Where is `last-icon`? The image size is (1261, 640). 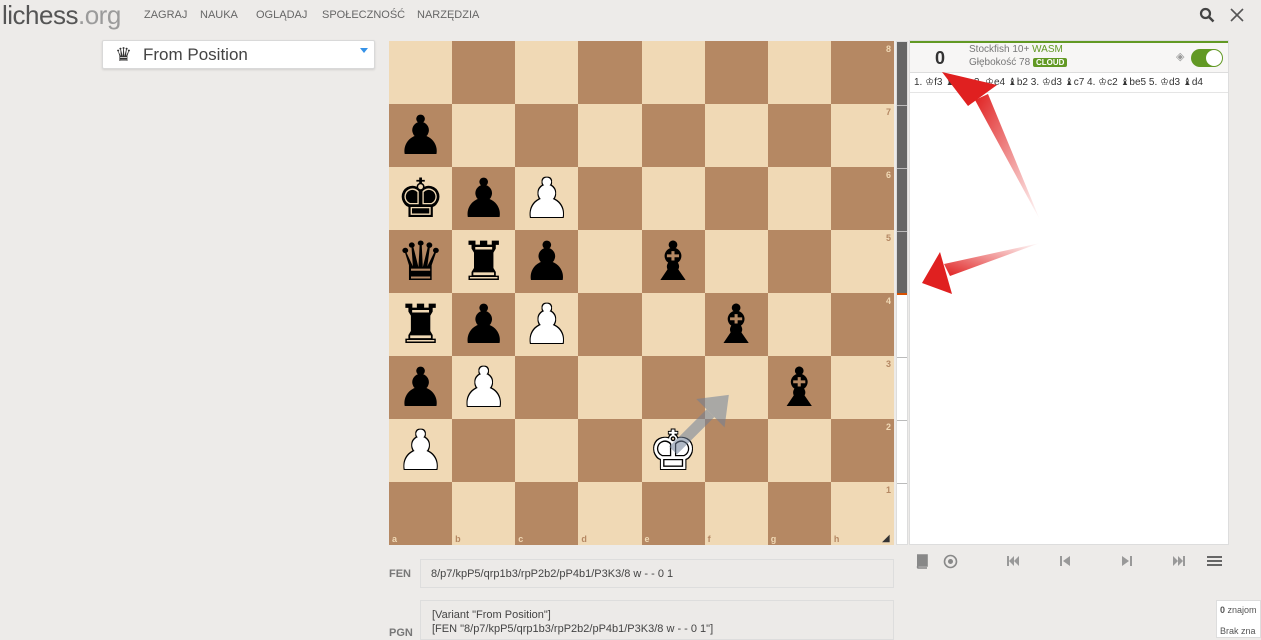 last-icon is located at coordinates (1179, 563).